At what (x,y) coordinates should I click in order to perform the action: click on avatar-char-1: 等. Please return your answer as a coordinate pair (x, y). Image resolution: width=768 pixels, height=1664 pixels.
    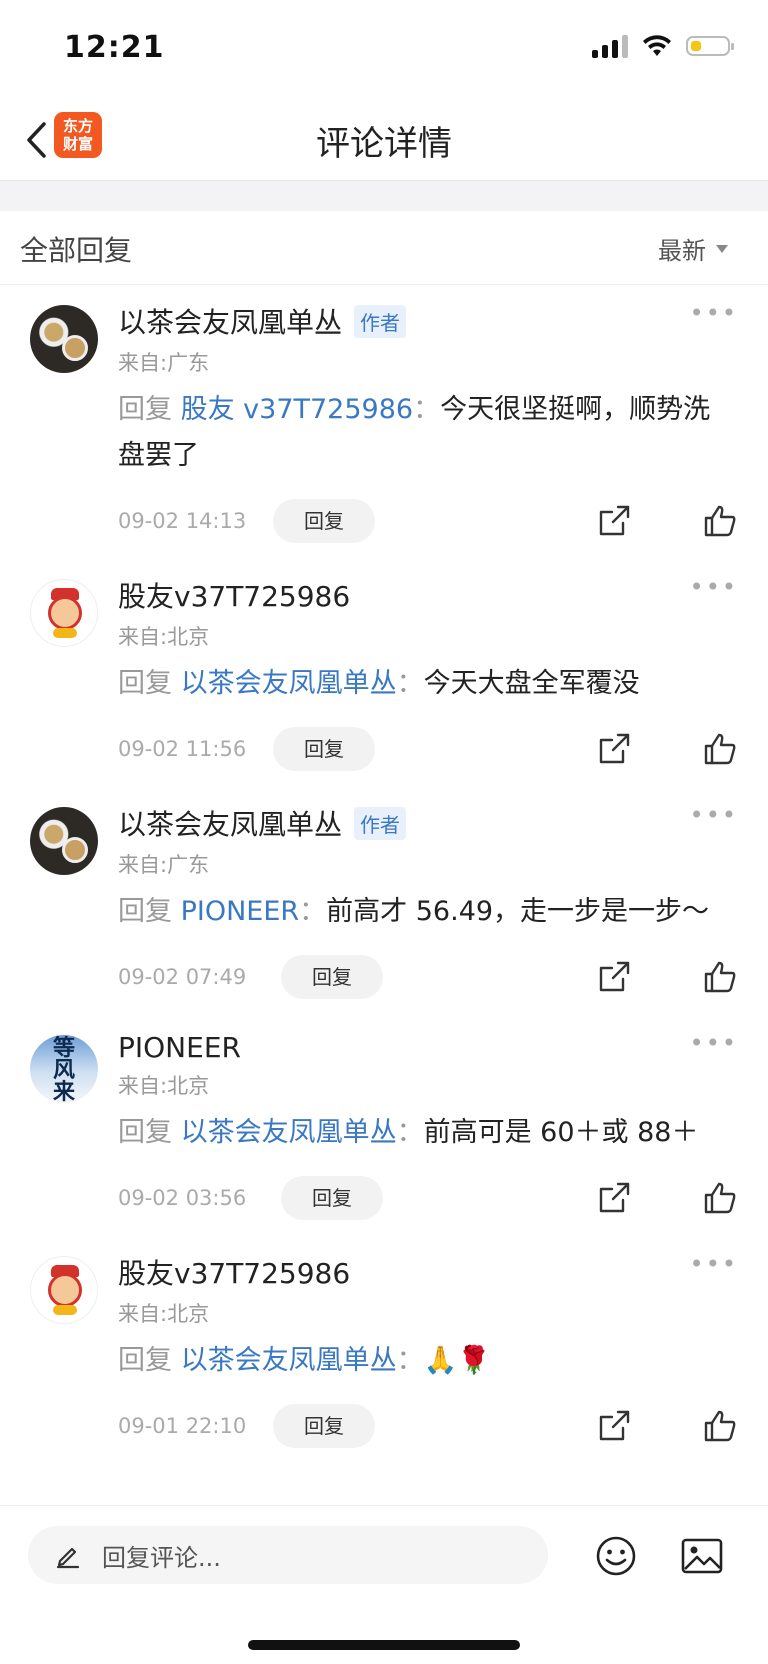
    Looking at the image, I should click on (63, 1048).